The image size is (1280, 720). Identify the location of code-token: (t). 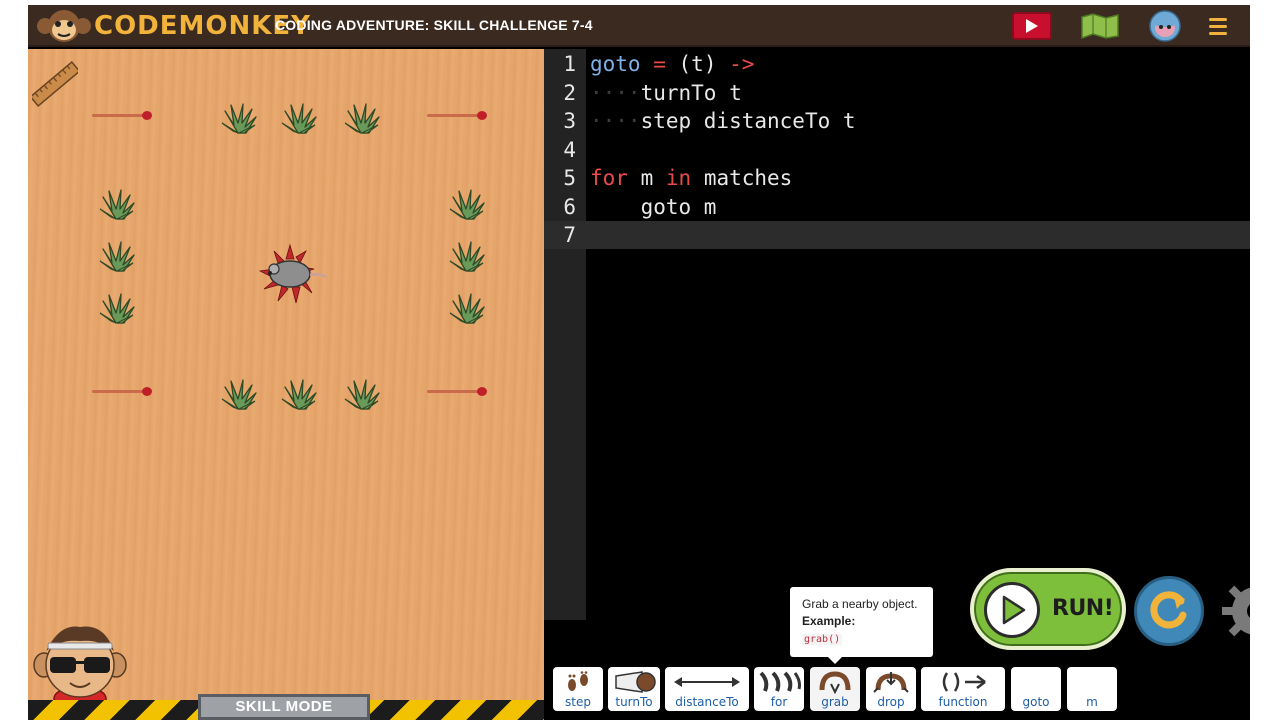
(697, 64).